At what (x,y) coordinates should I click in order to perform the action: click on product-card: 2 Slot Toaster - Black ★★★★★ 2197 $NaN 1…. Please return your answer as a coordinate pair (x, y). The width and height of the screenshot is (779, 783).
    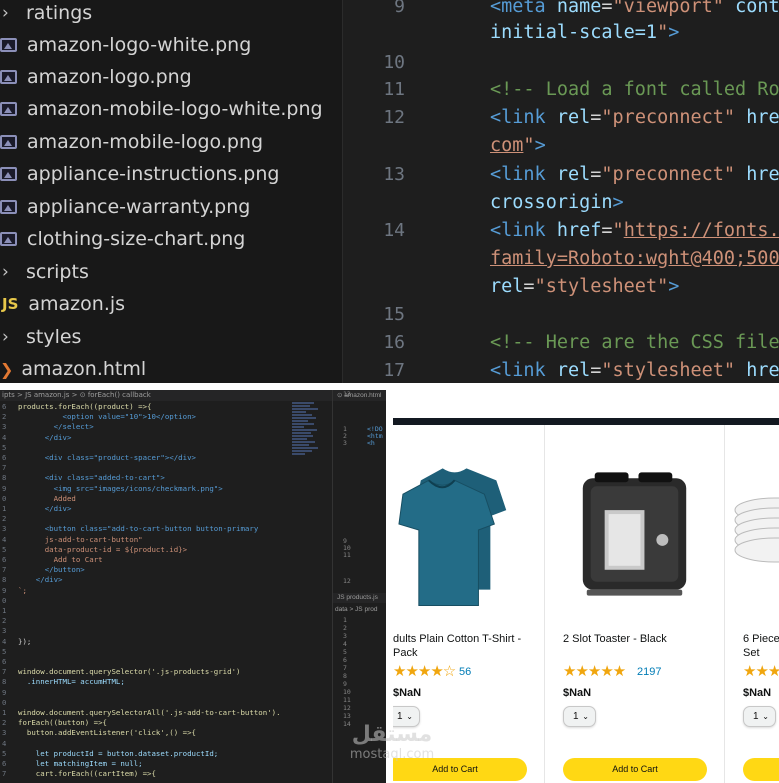
    Looking at the image, I should click on (635, 604).